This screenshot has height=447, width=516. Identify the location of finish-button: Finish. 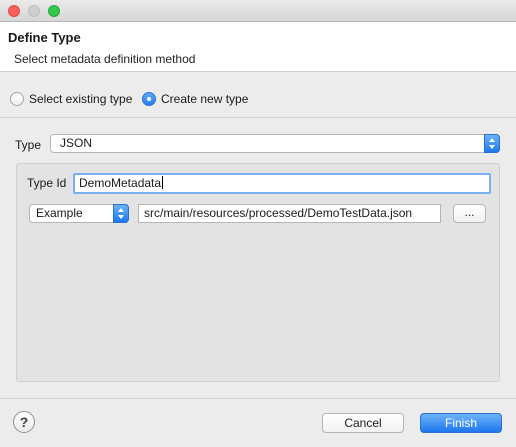
(461, 423).